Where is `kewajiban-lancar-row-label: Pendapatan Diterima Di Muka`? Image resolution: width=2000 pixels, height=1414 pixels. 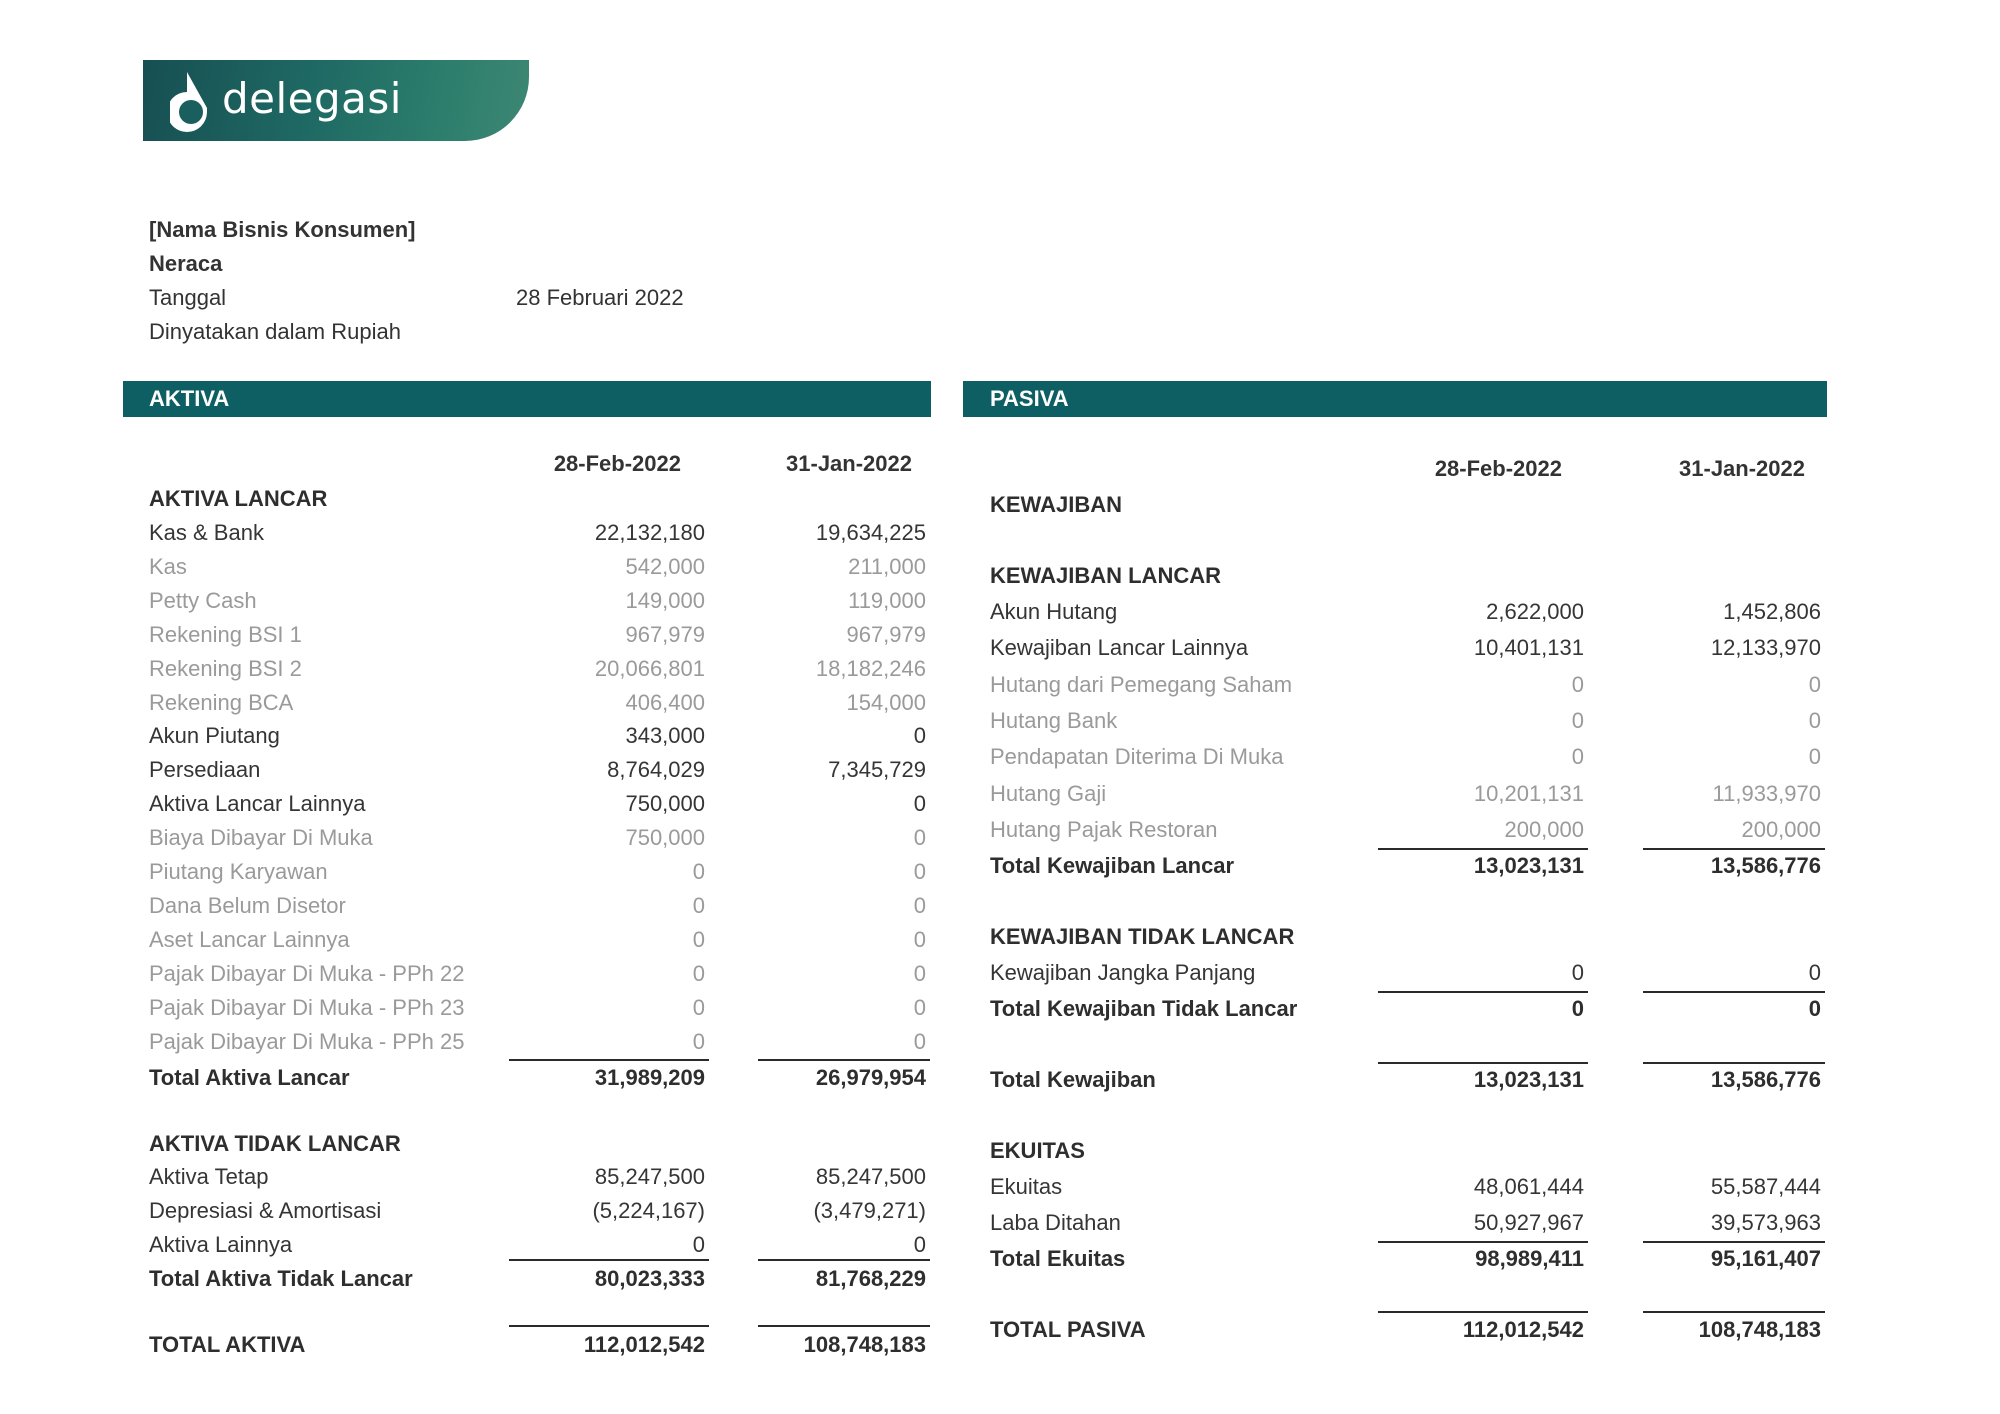
kewajiban-lancar-row-label: Pendapatan Diterima Di Muka is located at coordinates (1137, 756).